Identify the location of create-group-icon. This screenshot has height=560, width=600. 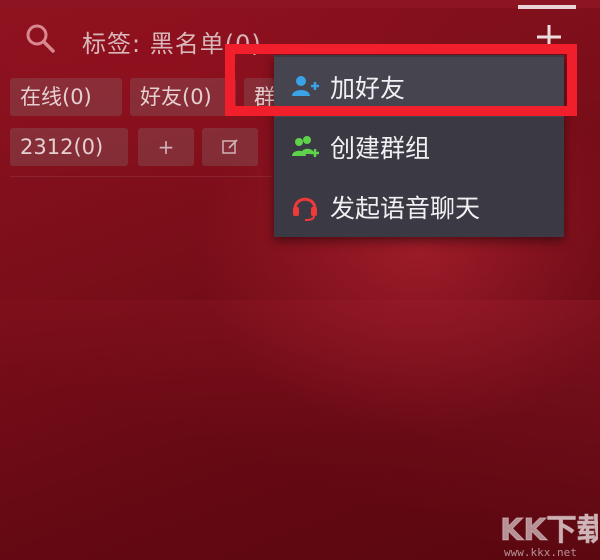
(305, 146).